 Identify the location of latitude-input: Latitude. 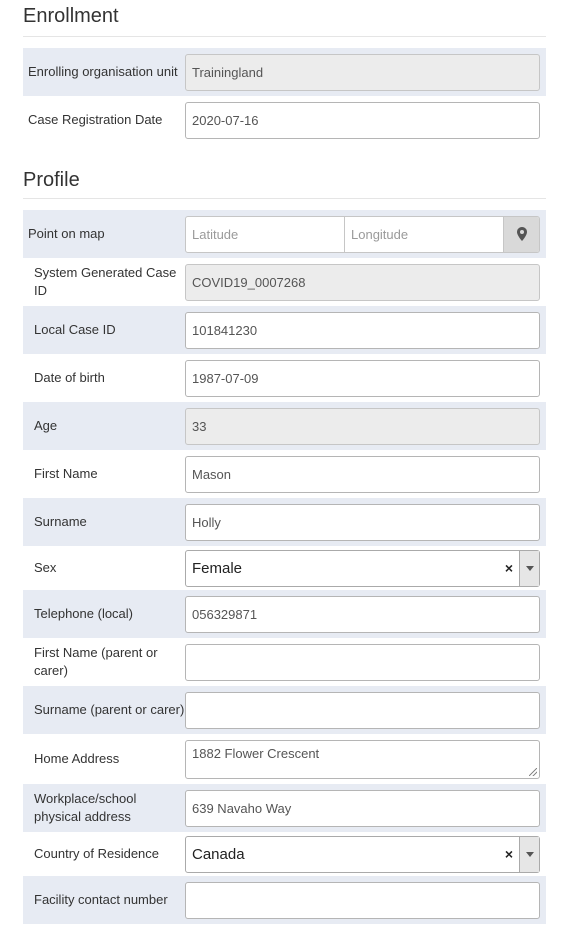
(265, 234).